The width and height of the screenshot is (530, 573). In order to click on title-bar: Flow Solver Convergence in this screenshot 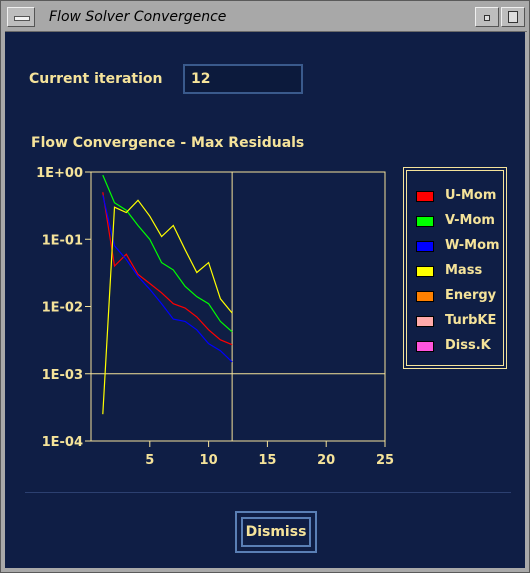, I will do `click(266, 18)`.